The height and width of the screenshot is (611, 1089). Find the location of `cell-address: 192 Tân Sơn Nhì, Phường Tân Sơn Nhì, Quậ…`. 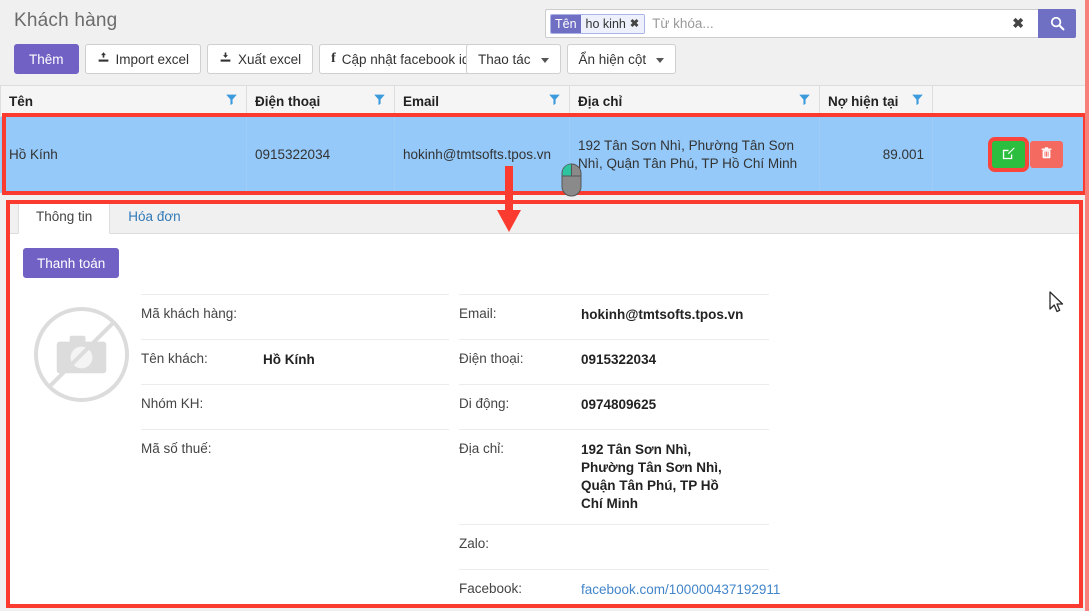

cell-address: 192 Tân Sơn Nhì, Phường Tân Sơn Nhì, Quậ… is located at coordinates (694, 154).